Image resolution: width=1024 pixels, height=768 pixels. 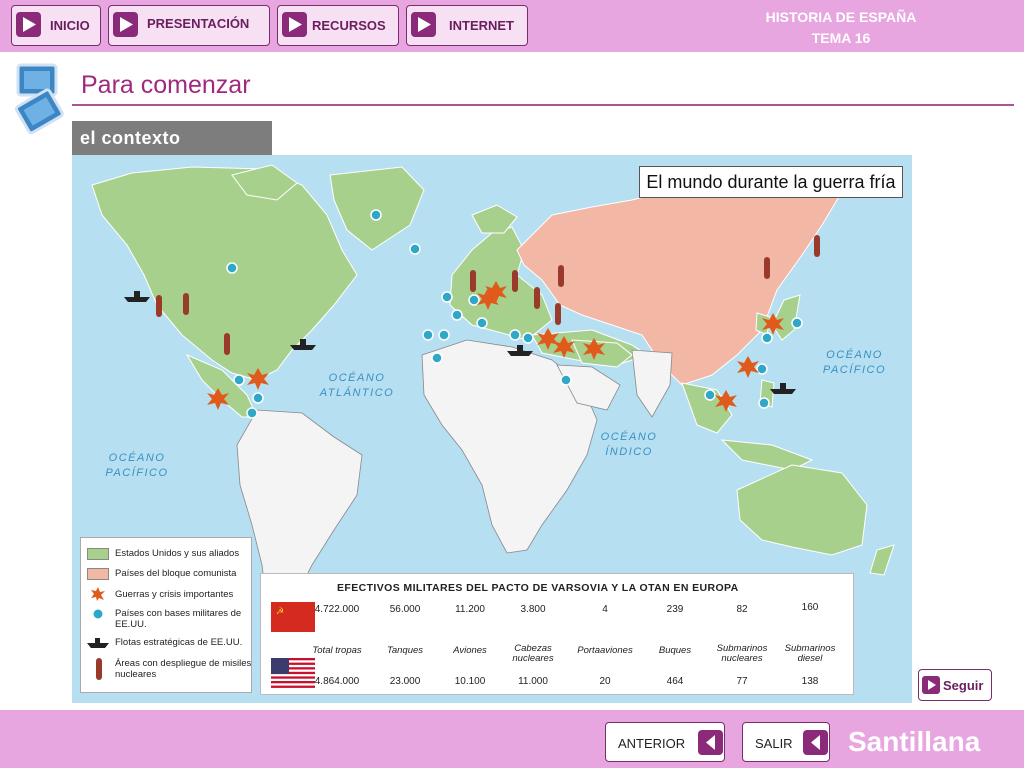 I want to click on warsaw-value: 160, so click(x=810, y=607).